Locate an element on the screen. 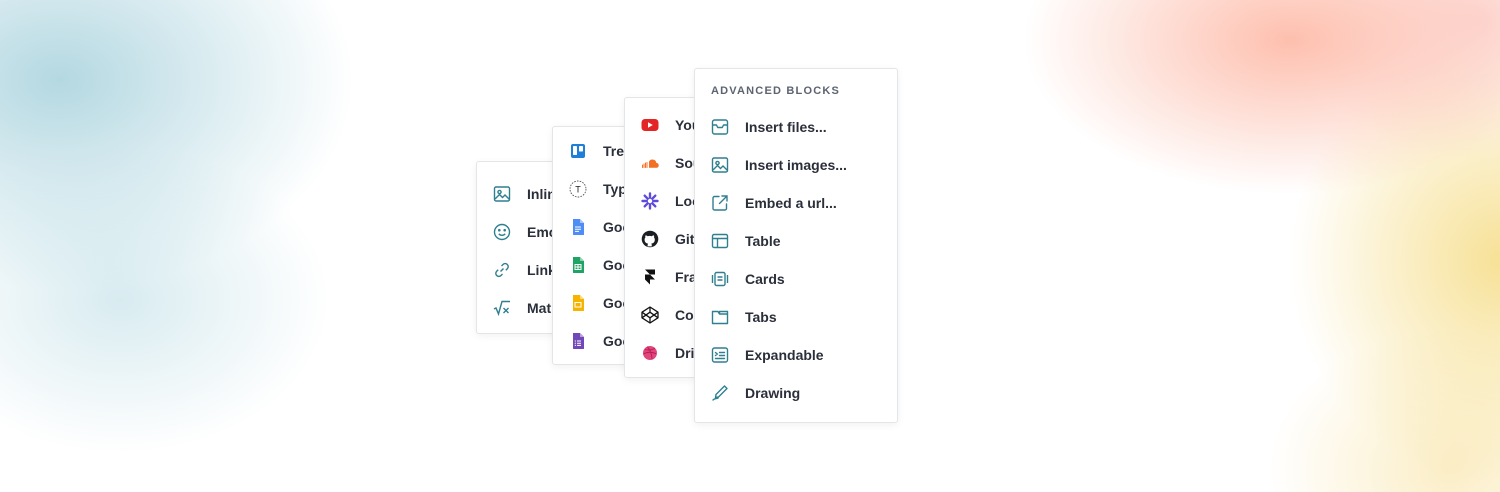  menu-item-table: Table is located at coordinates (745, 241).